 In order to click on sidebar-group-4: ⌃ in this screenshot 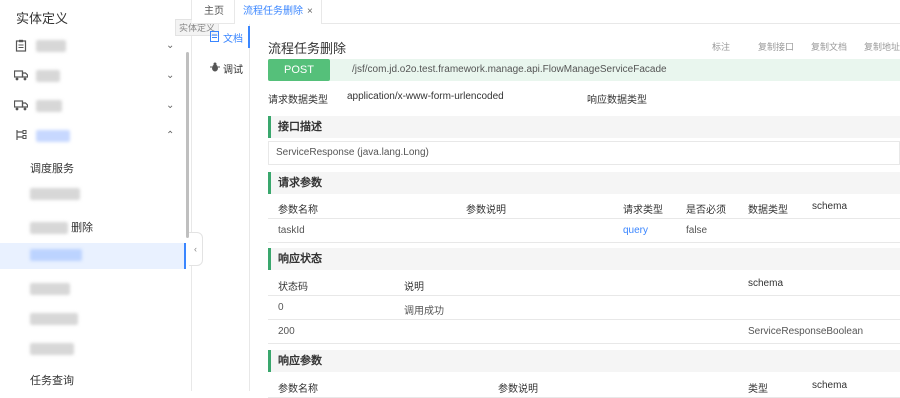, I will do `click(94, 135)`.